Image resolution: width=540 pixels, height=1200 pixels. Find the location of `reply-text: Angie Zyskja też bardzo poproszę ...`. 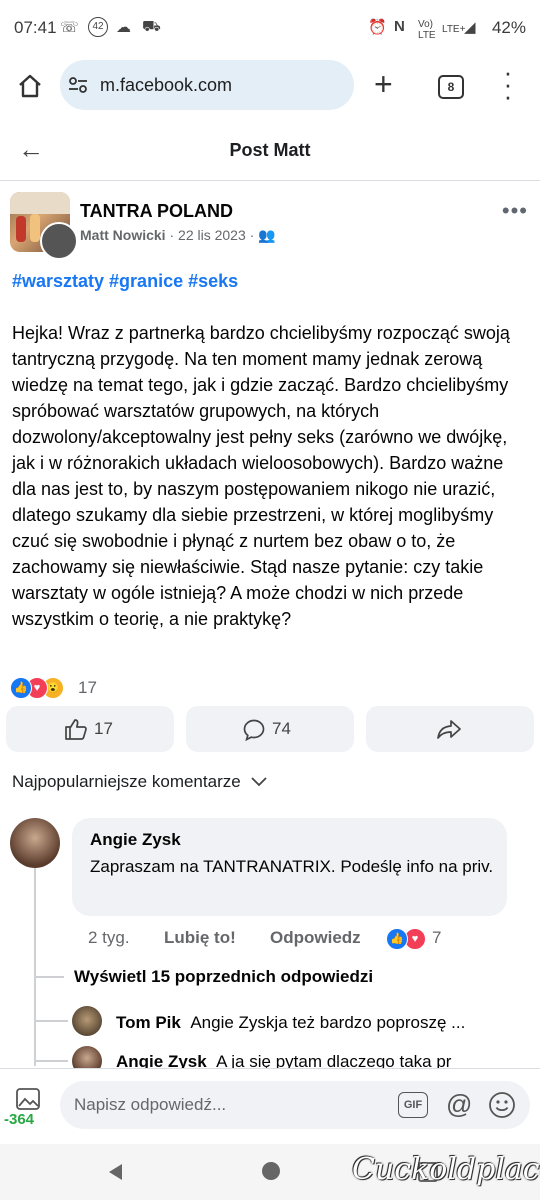

reply-text: Angie Zyskja też bardzo poproszę ... is located at coordinates (328, 1022).